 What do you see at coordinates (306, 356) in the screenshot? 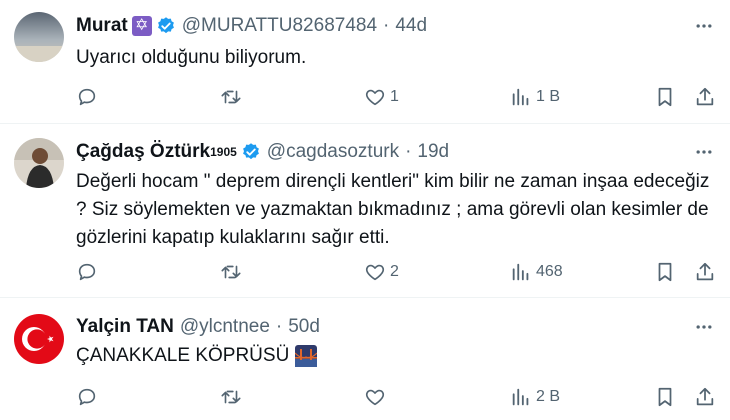
I see `bridge-emoji-icon` at bounding box center [306, 356].